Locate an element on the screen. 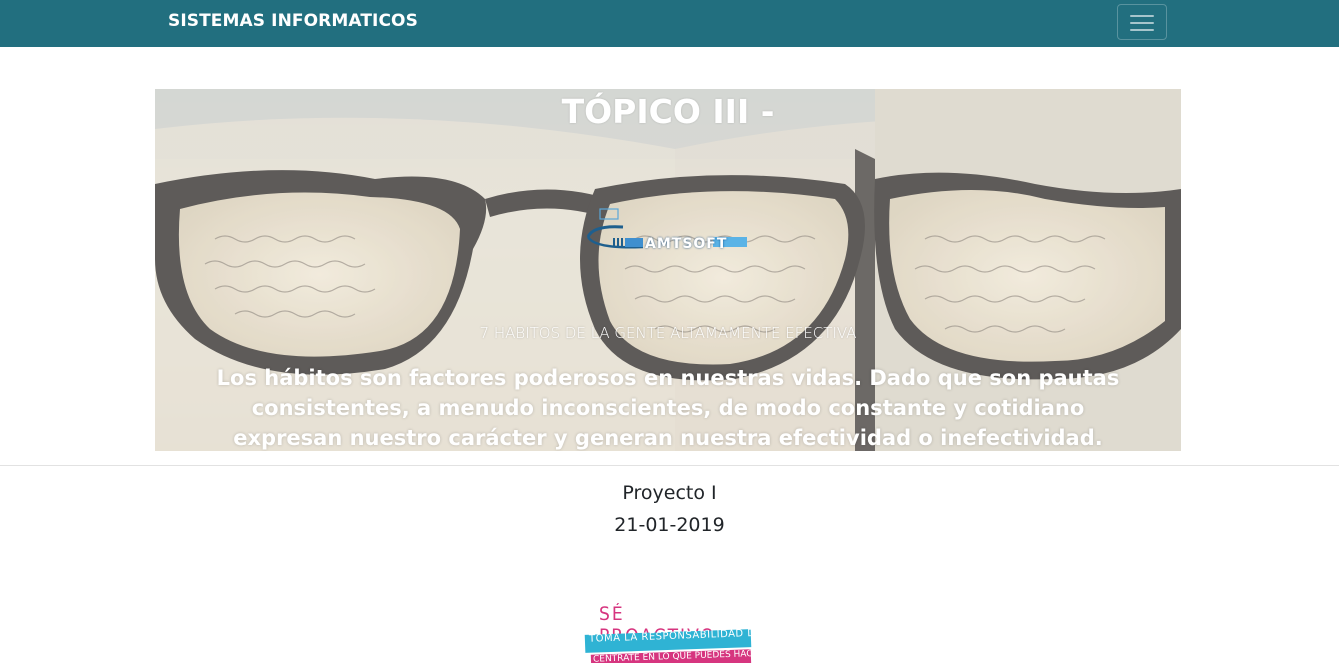 Image resolution: width=1339 pixels, height=663 pixels. navbar-toggle-button is located at coordinates (1142, 22).